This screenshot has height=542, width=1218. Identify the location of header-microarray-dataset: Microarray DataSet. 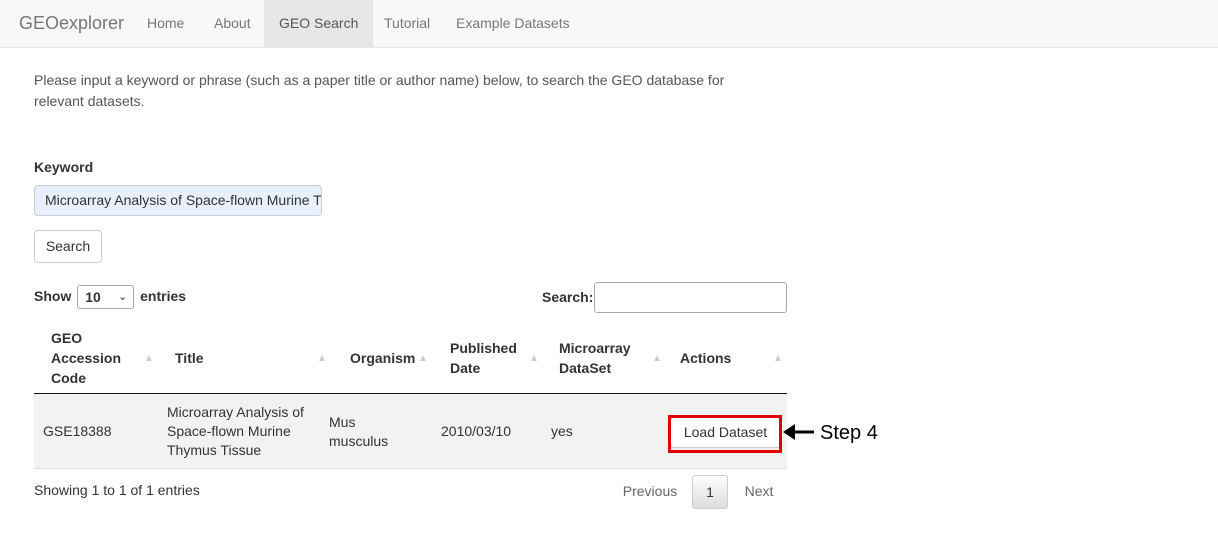
(604, 358).